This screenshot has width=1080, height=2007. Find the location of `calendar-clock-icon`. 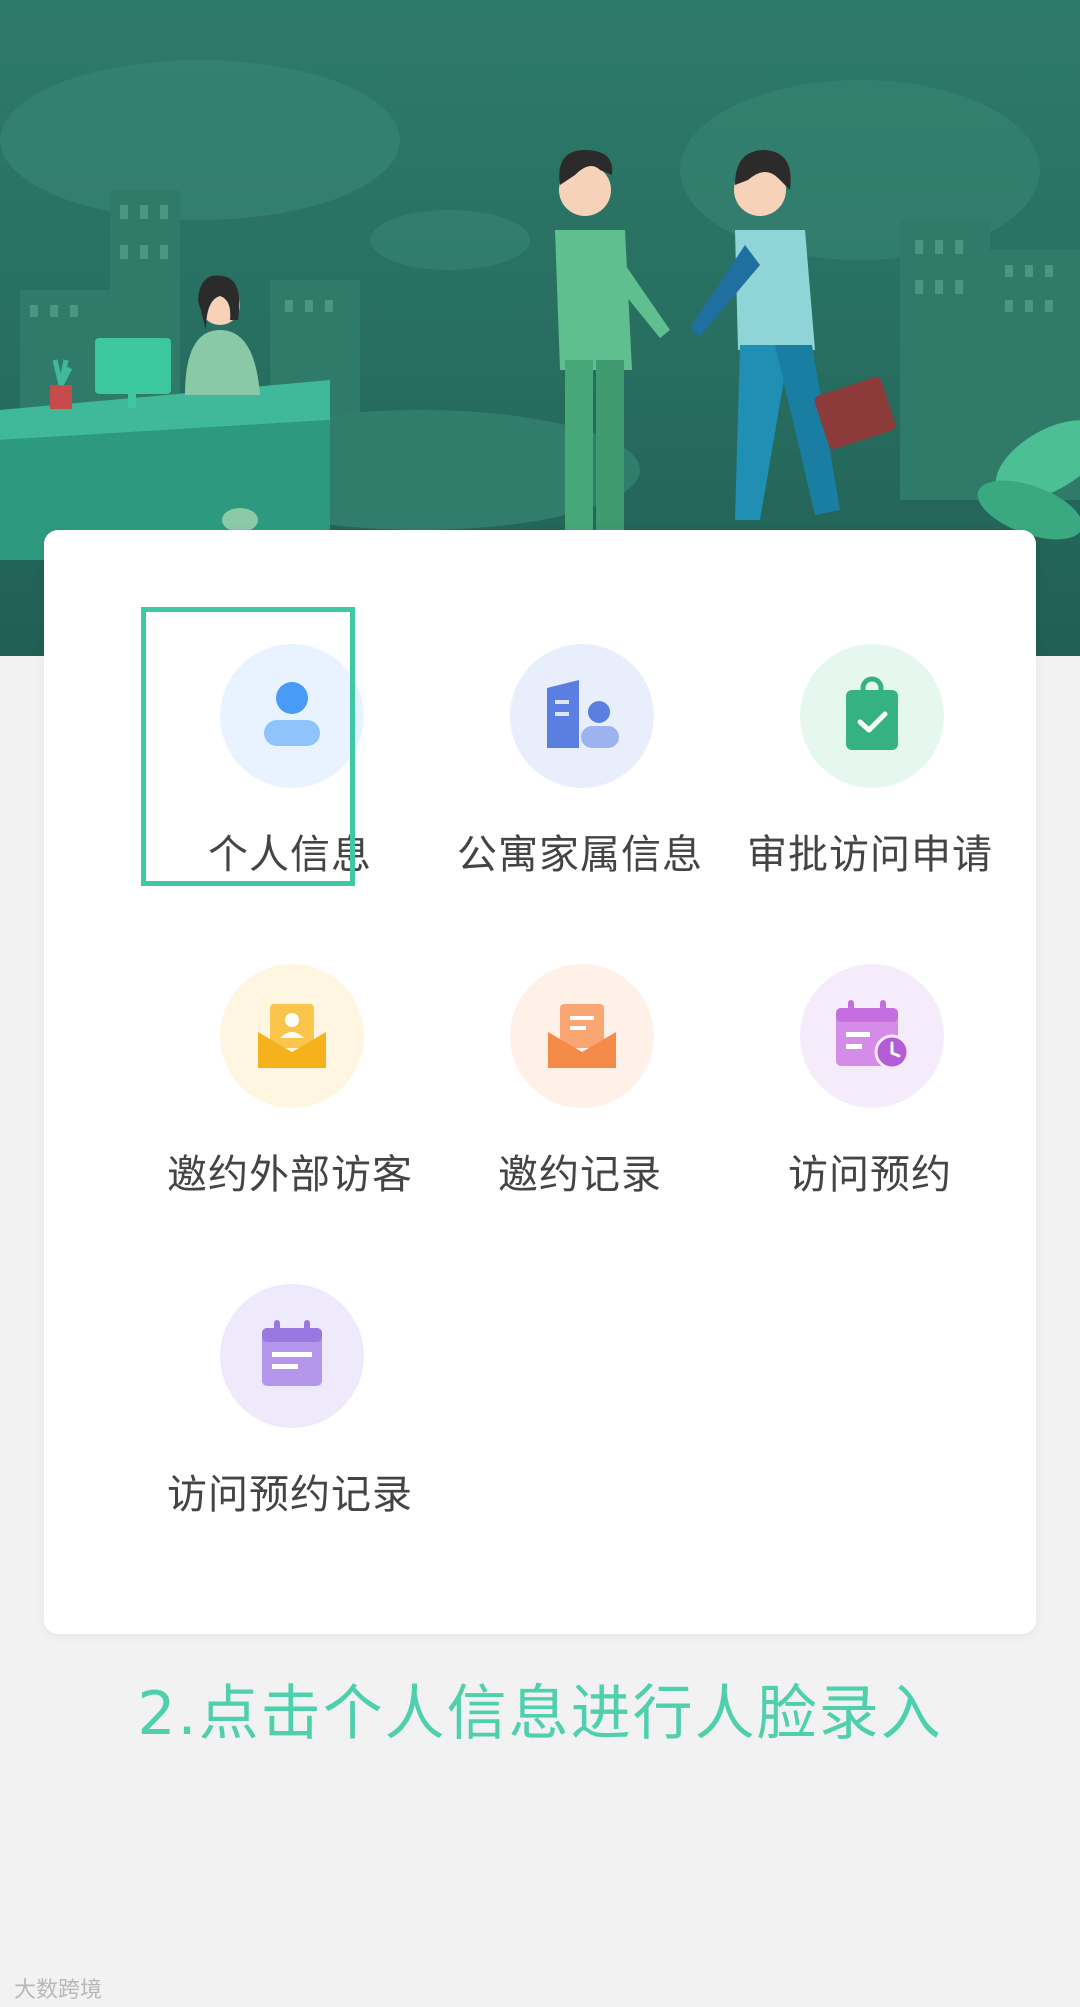

calendar-clock-icon is located at coordinates (872, 1036).